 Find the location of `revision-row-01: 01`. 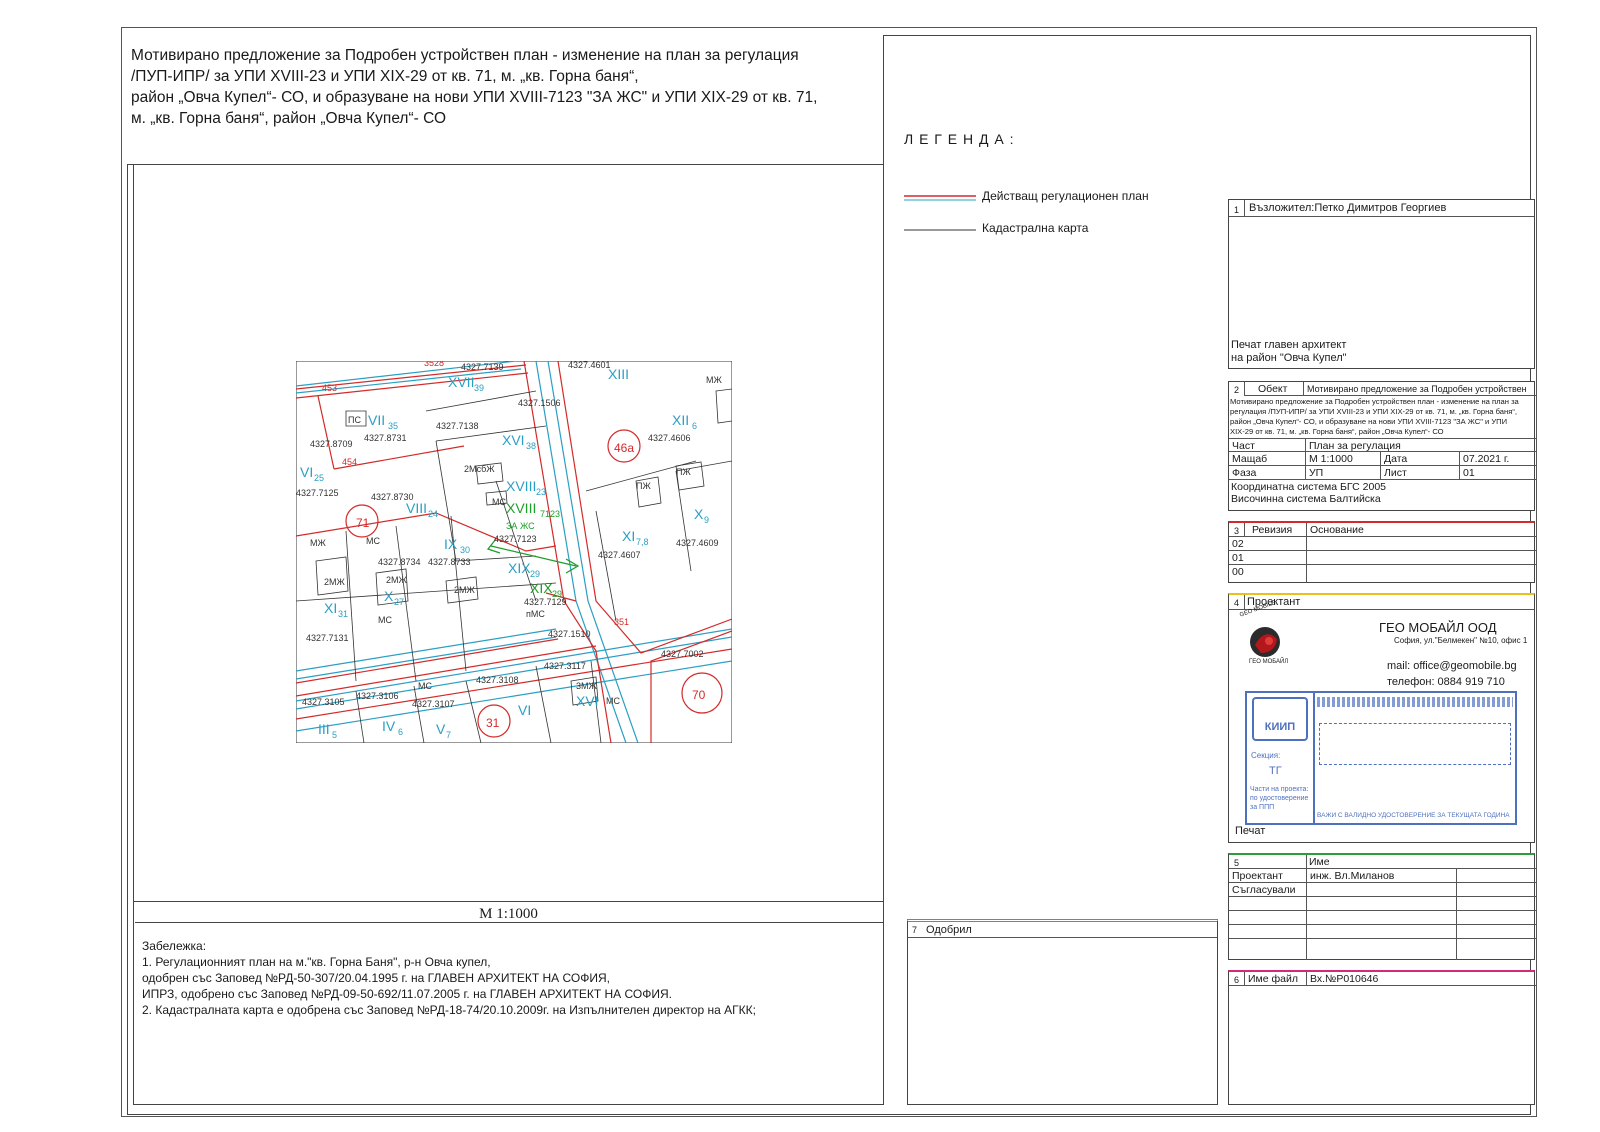

revision-row-01: 01 is located at coordinates (1238, 558).